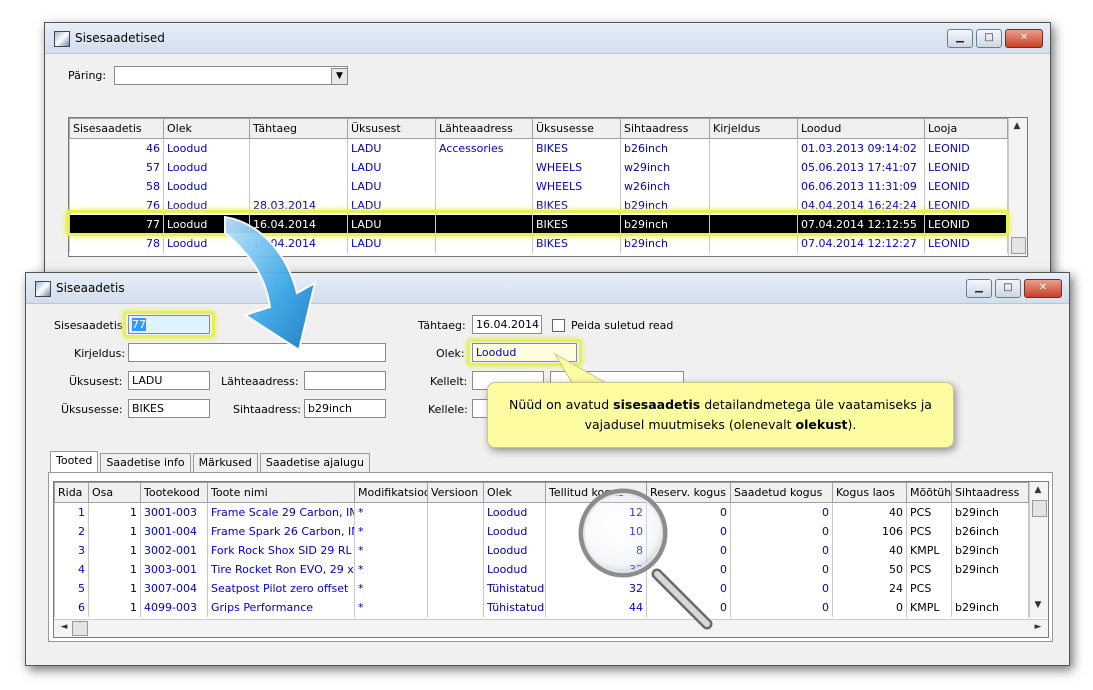  Describe the element at coordinates (225, 463) in the screenshot. I see `tab-markused: Märkused` at that location.